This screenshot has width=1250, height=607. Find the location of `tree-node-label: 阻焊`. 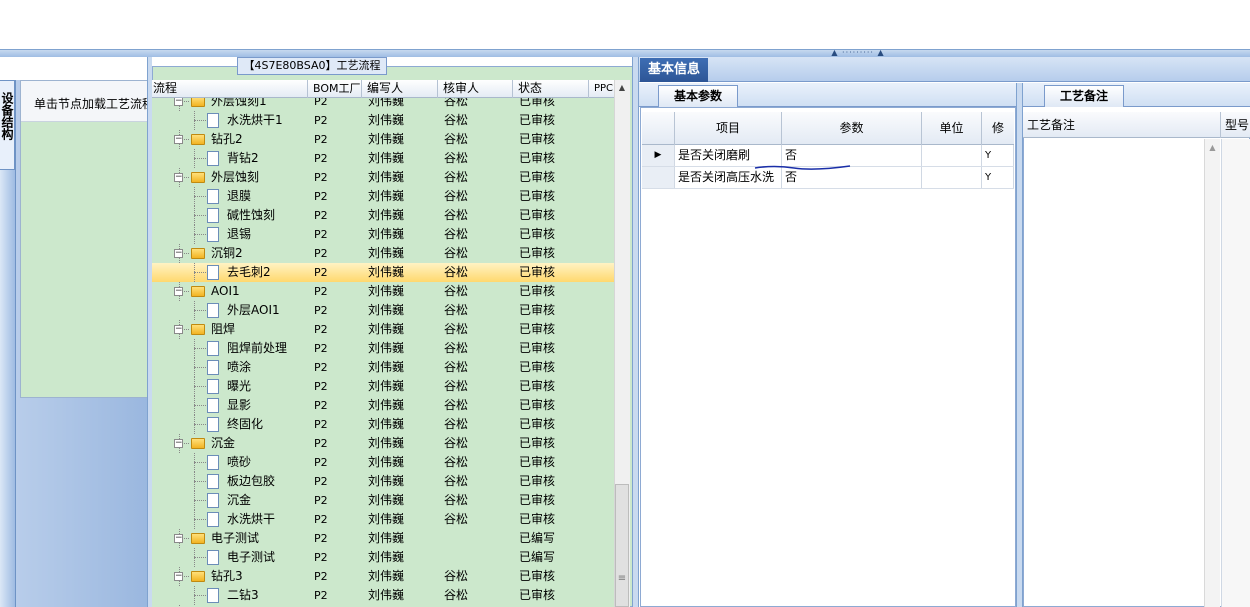

tree-node-label: 阻焊 is located at coordinates (223, 329).